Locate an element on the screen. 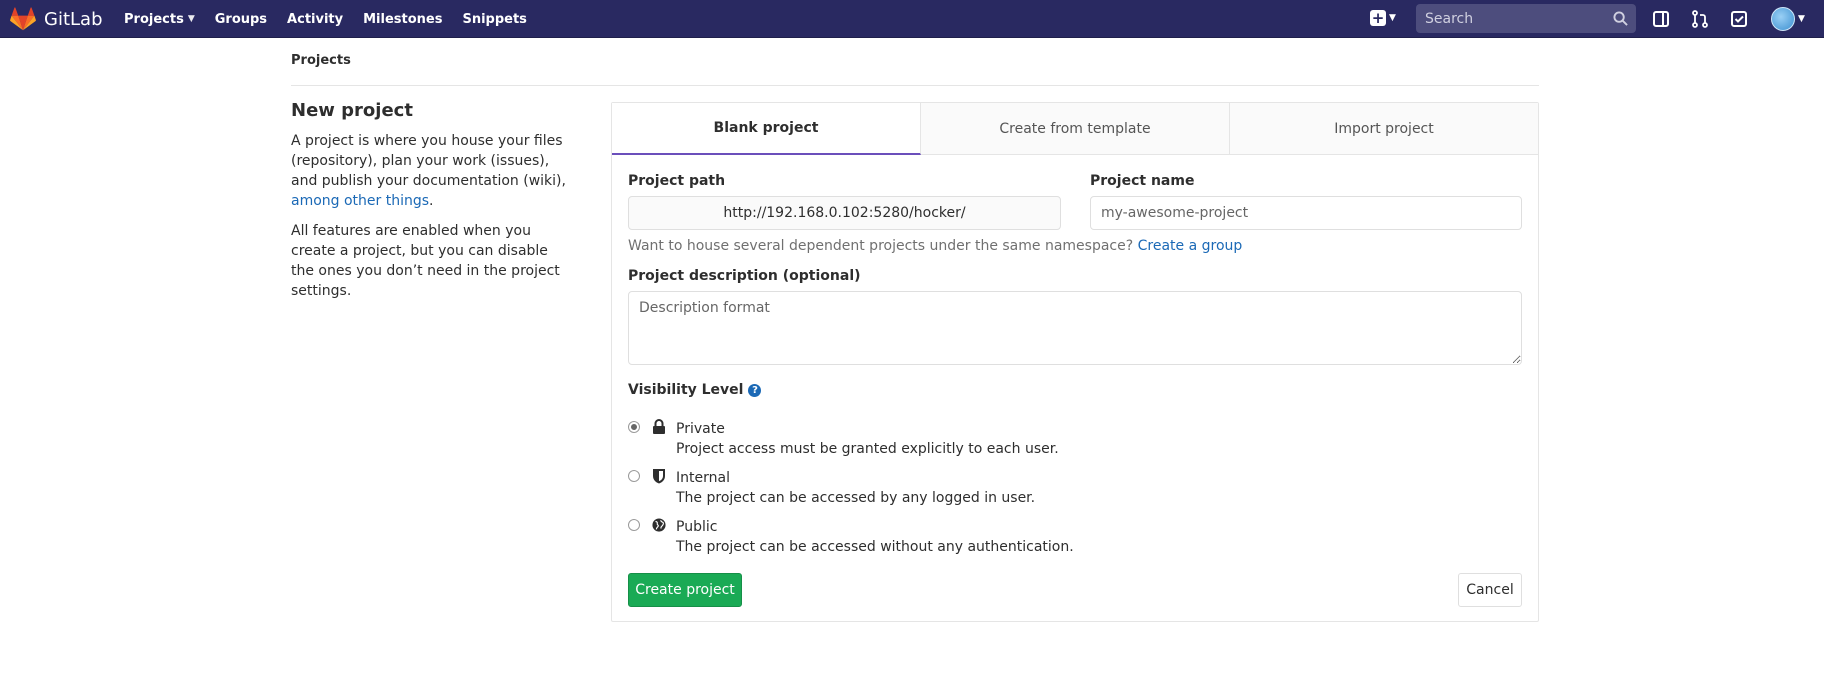  tab-blank-project: Blank project is located at coordinates (766, 129).